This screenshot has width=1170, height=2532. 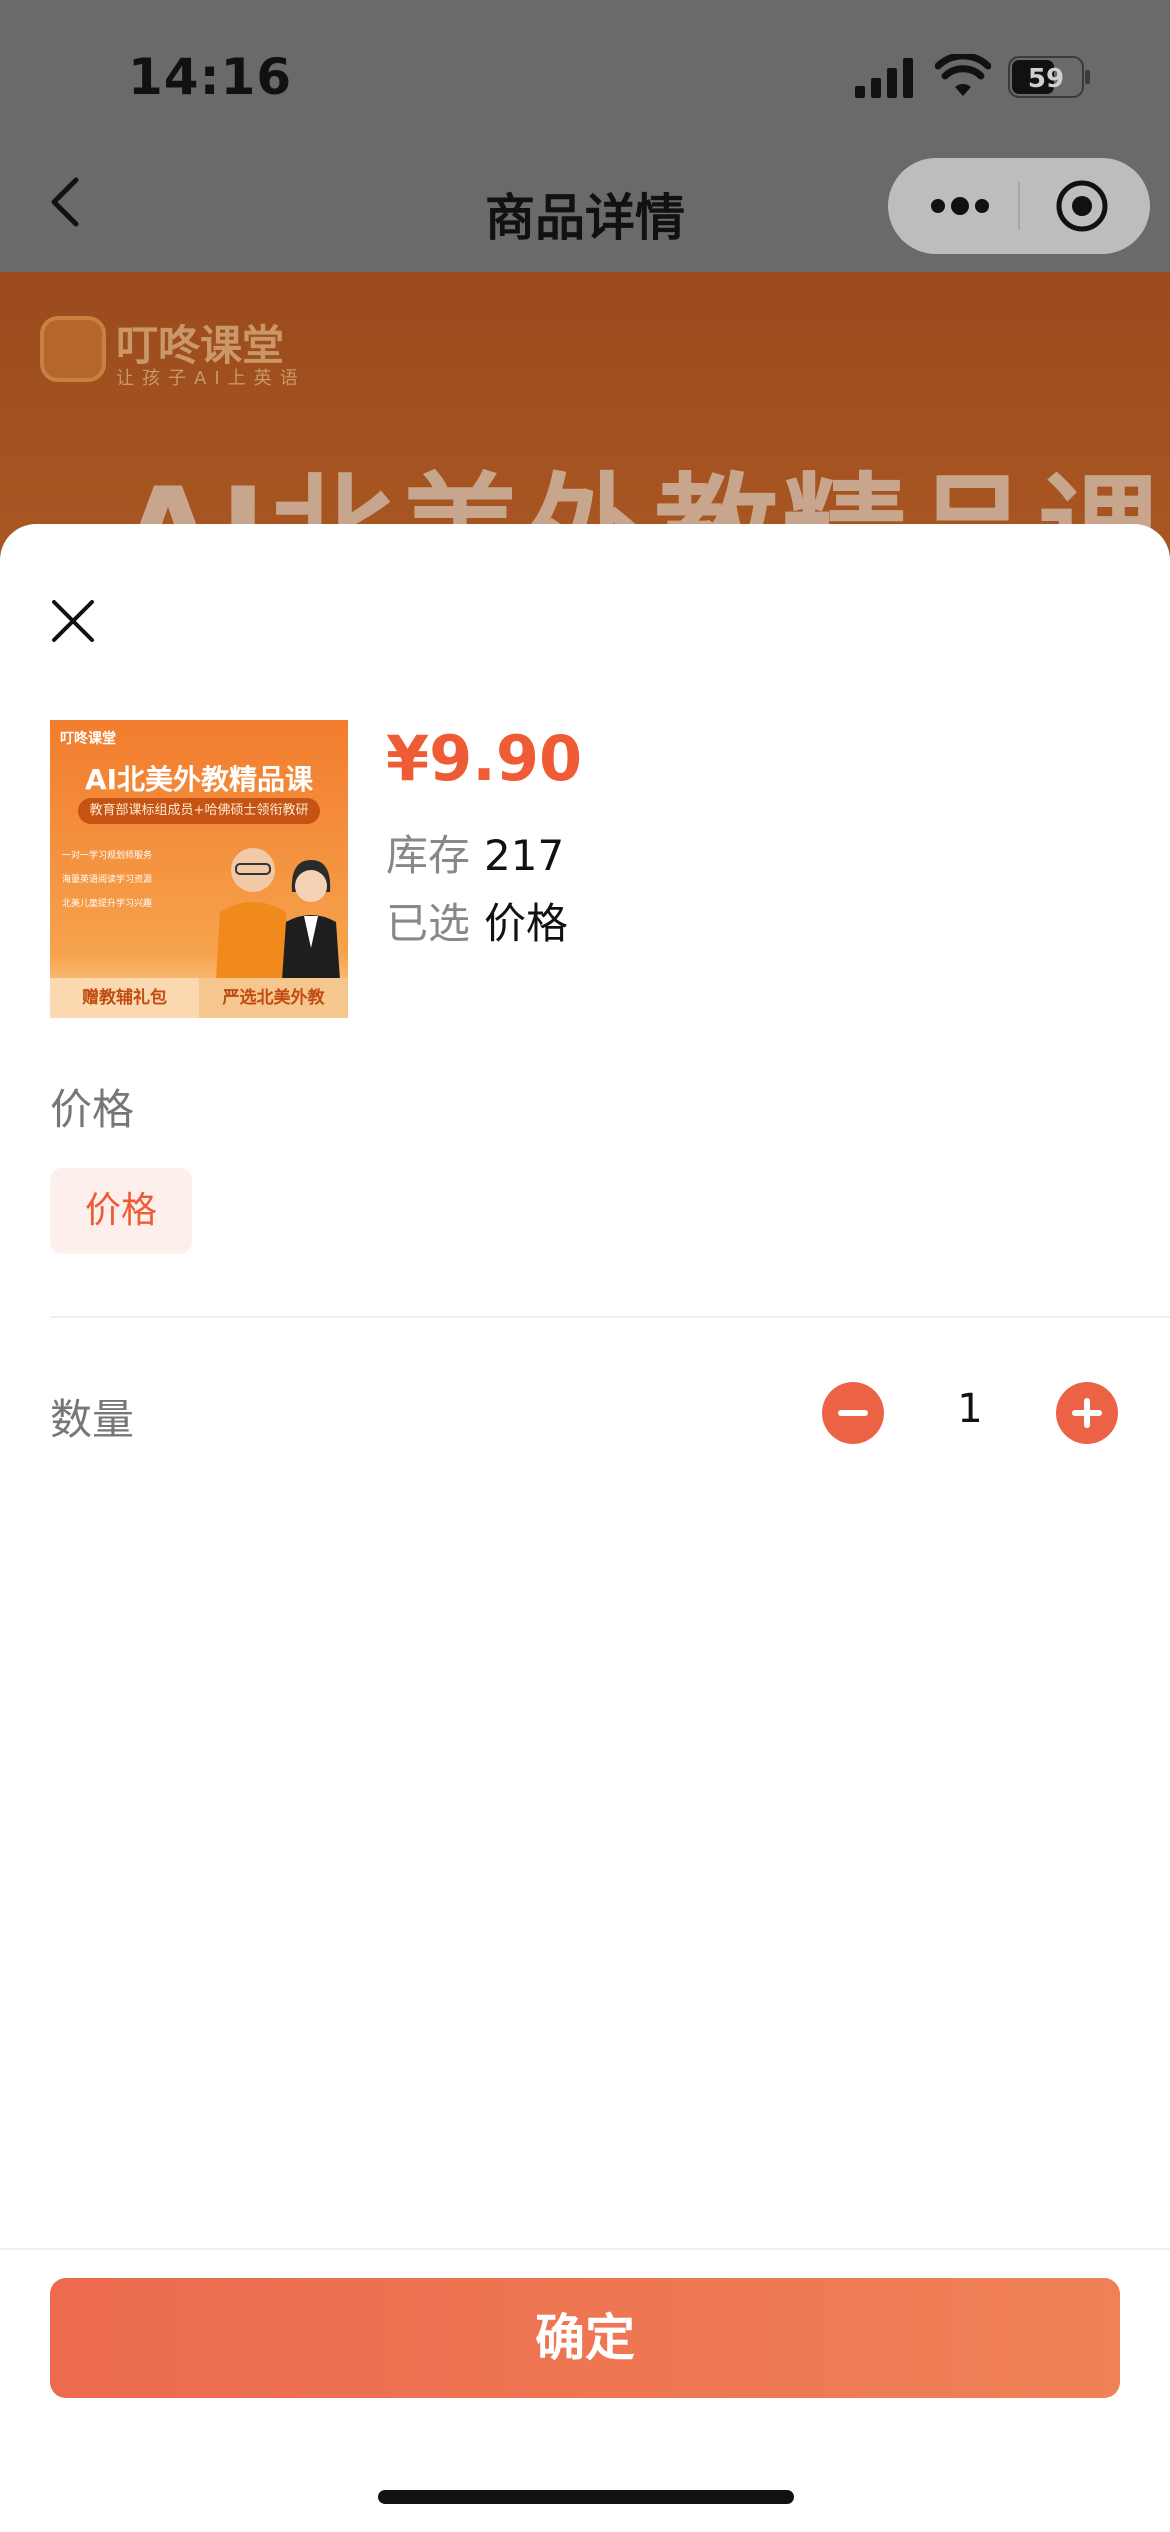 What do you see at coordinates (853, 1413) in the screenshot?
I see `minus-icon` at bounding box center [853, 1413].